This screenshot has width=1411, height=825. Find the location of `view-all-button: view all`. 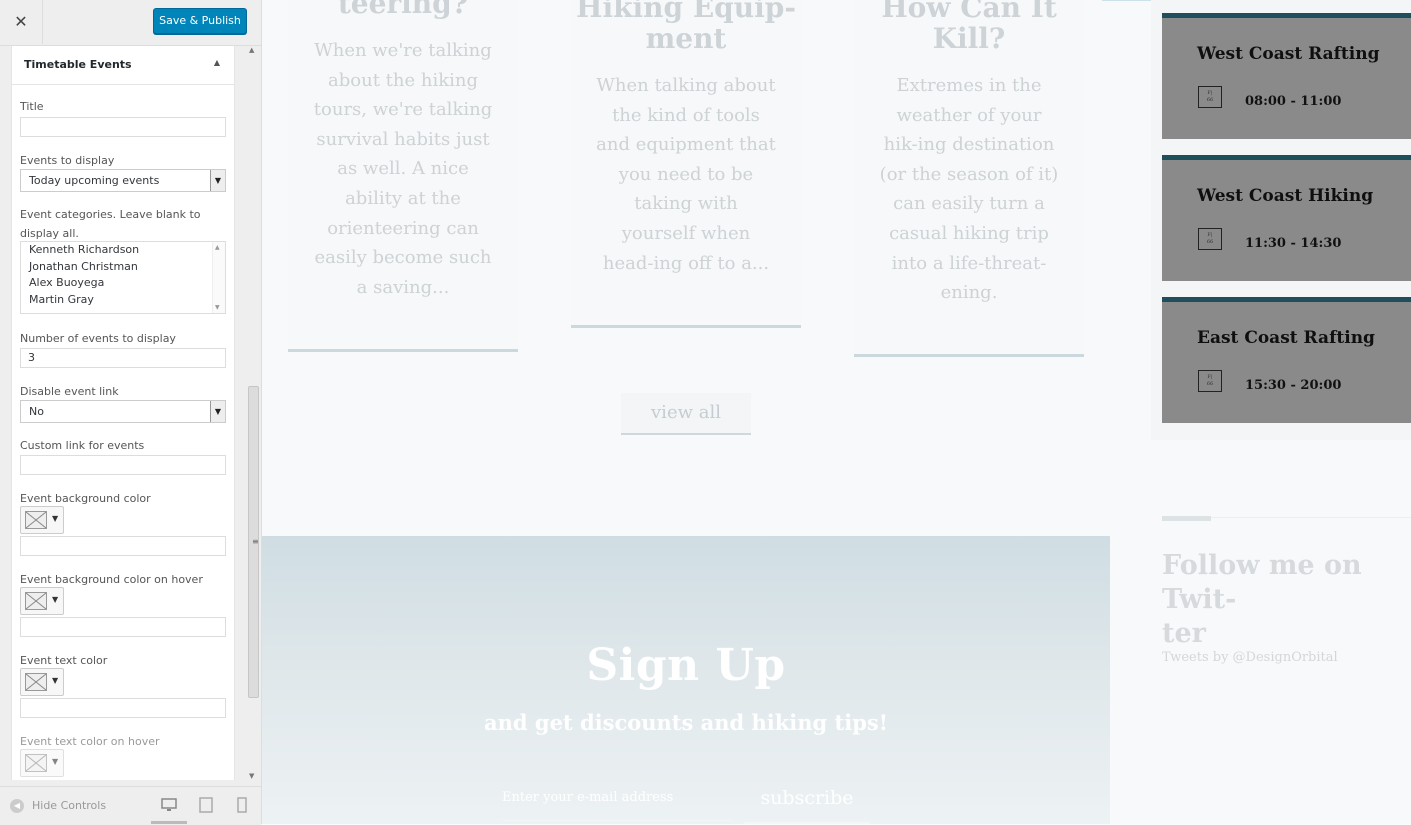

view-all-button: view all is located at coordinates (686, 414).